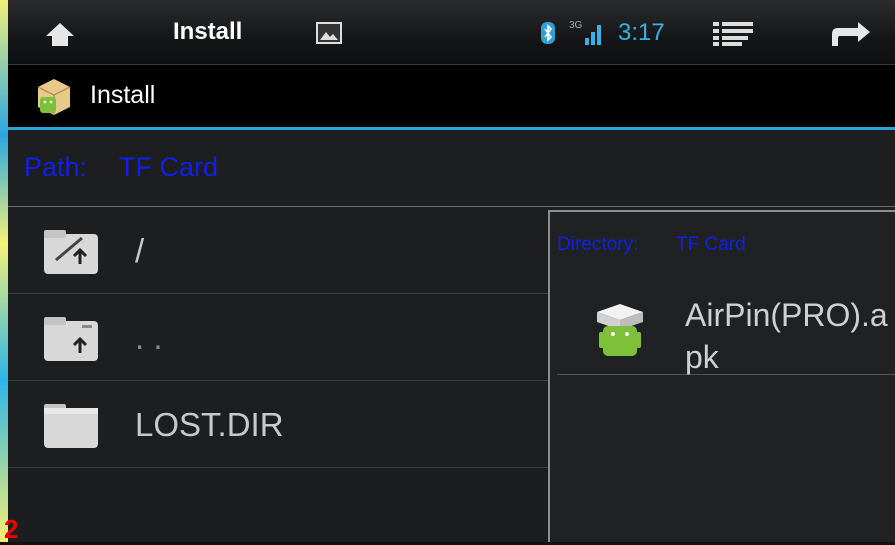 The image size is (895, 545). Describe the element at coordinates (786, 336) in the screenshot. I see `apk-file-name: AirPin(PRO).apk` at that location.